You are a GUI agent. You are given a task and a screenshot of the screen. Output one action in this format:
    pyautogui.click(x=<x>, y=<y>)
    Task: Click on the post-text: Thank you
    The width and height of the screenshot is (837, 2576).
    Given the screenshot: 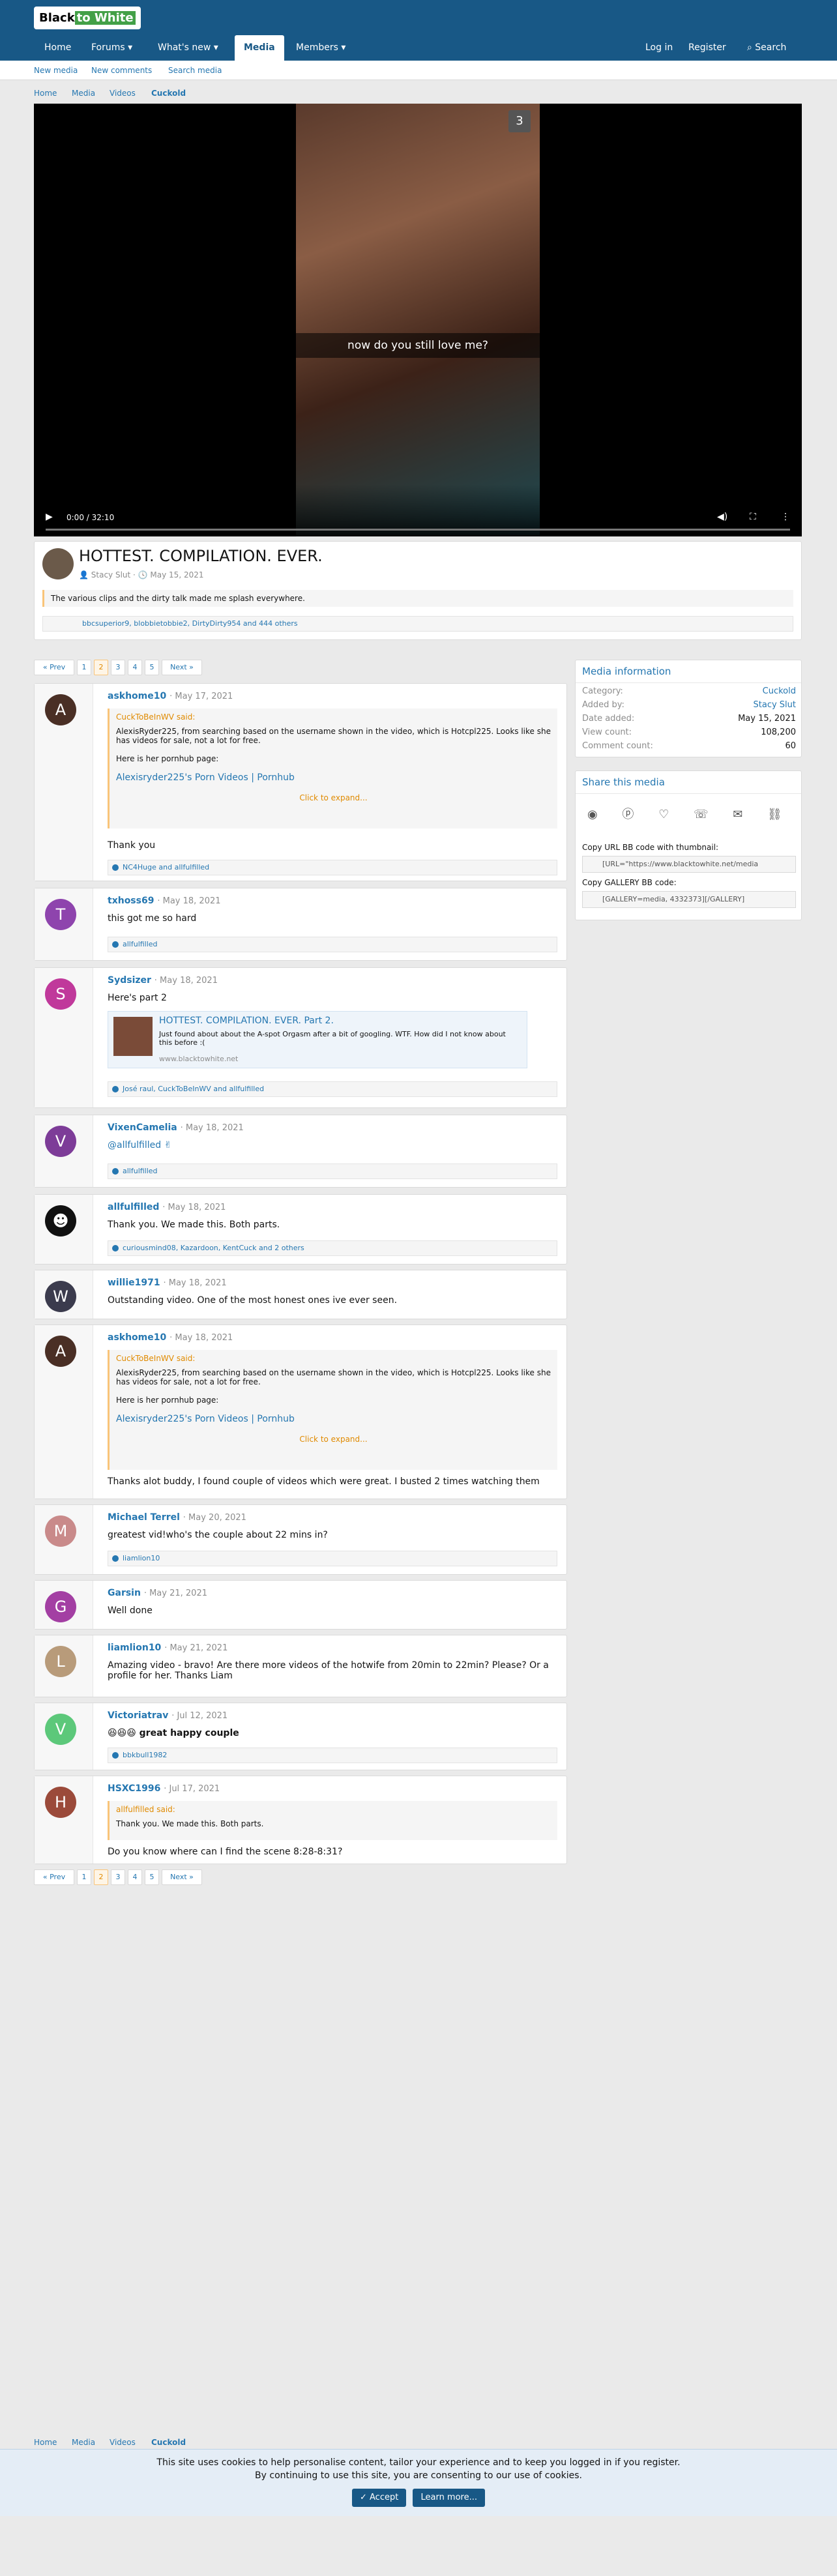 What is the action you would take?
    pyautogui.click(x=132, y=845)
    